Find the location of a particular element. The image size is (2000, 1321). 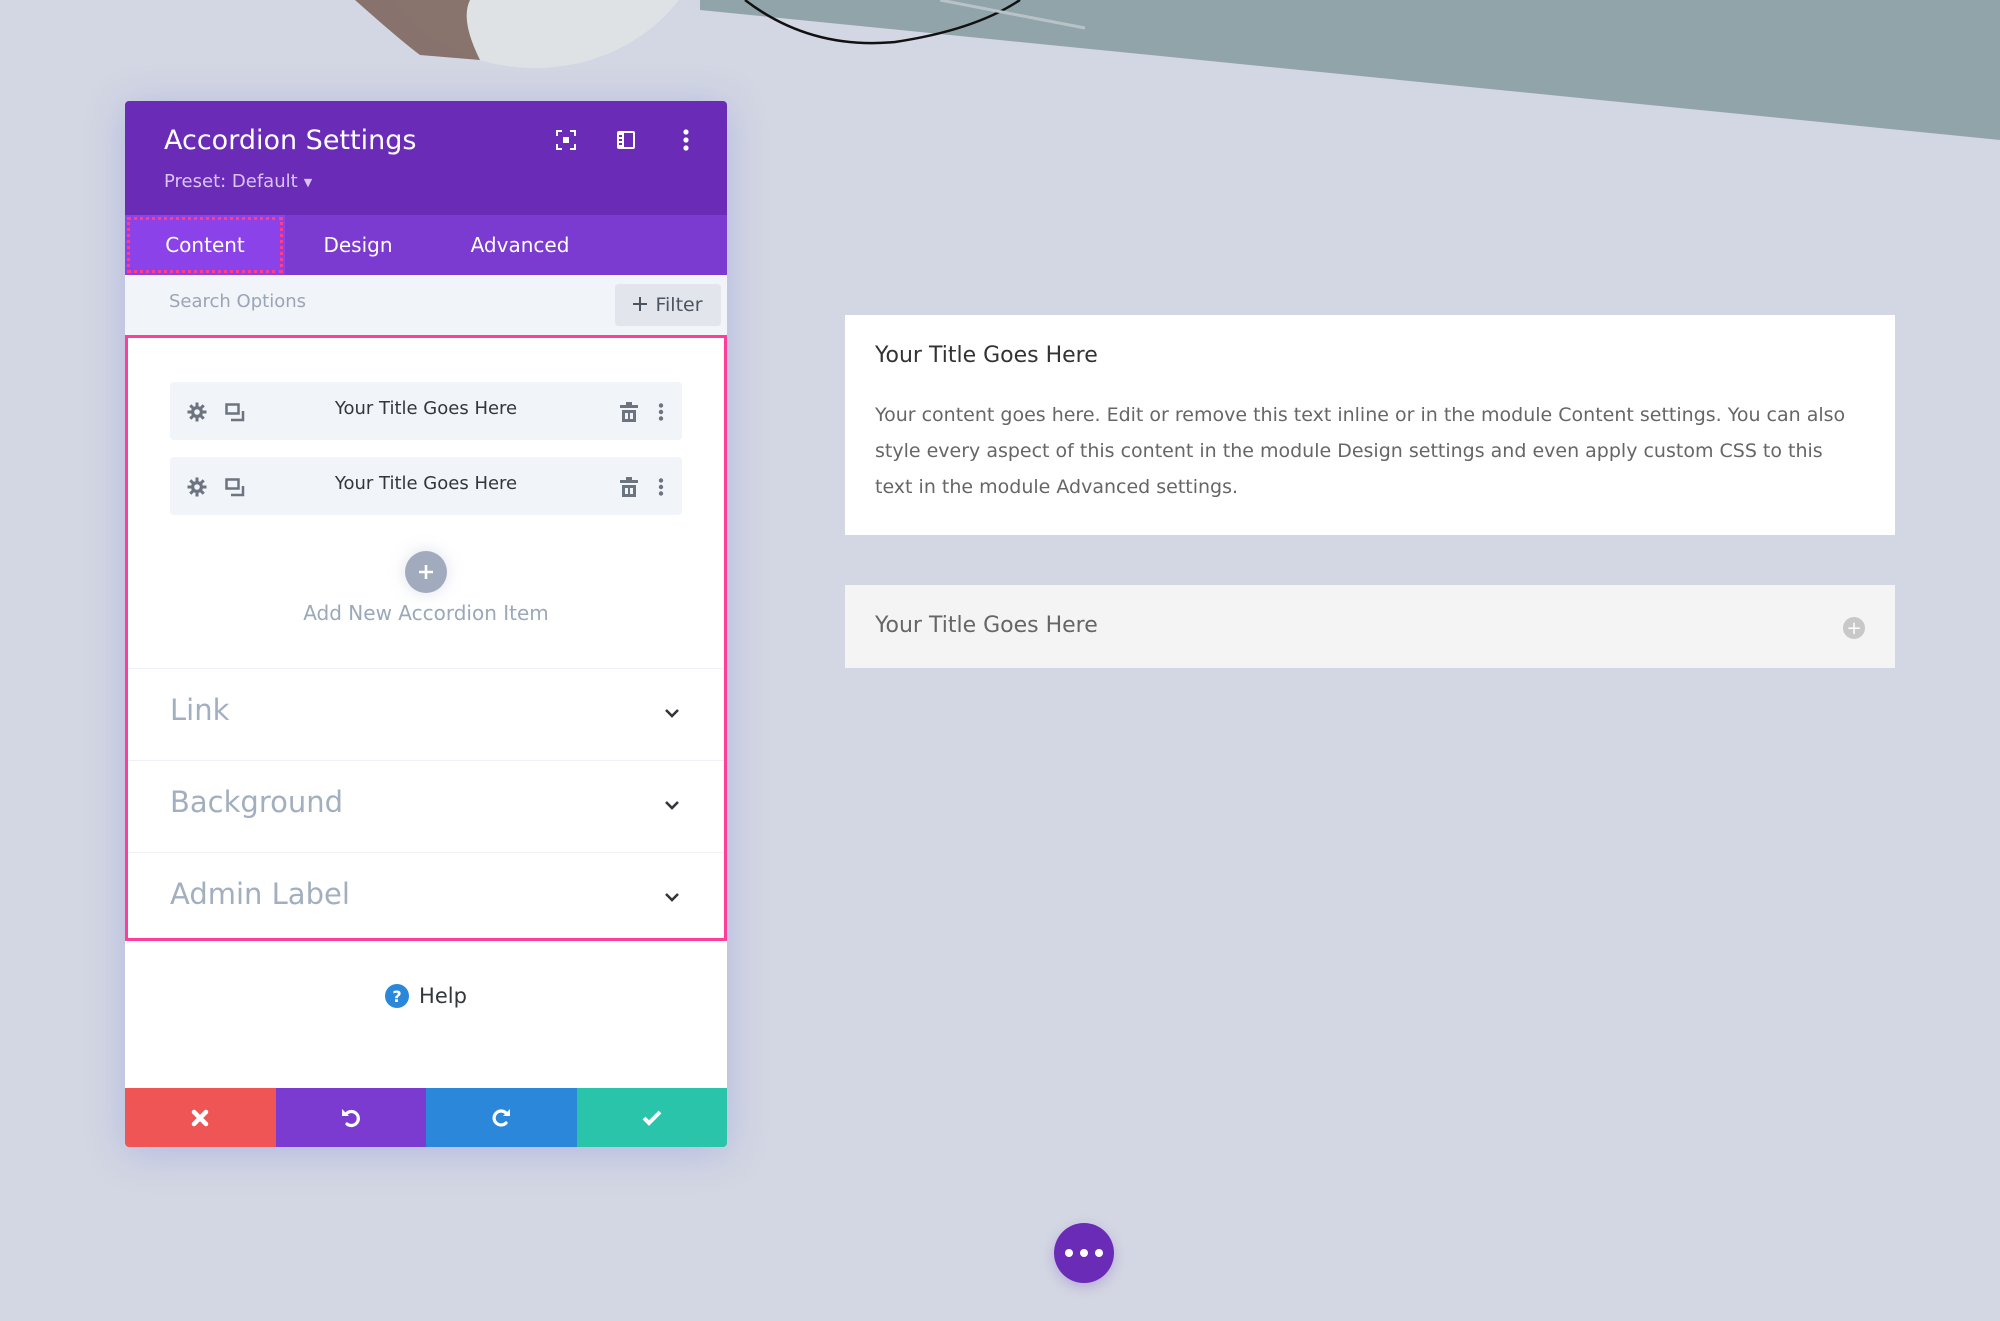

section-toggle-background: Background is located at coordinates (426, 806).